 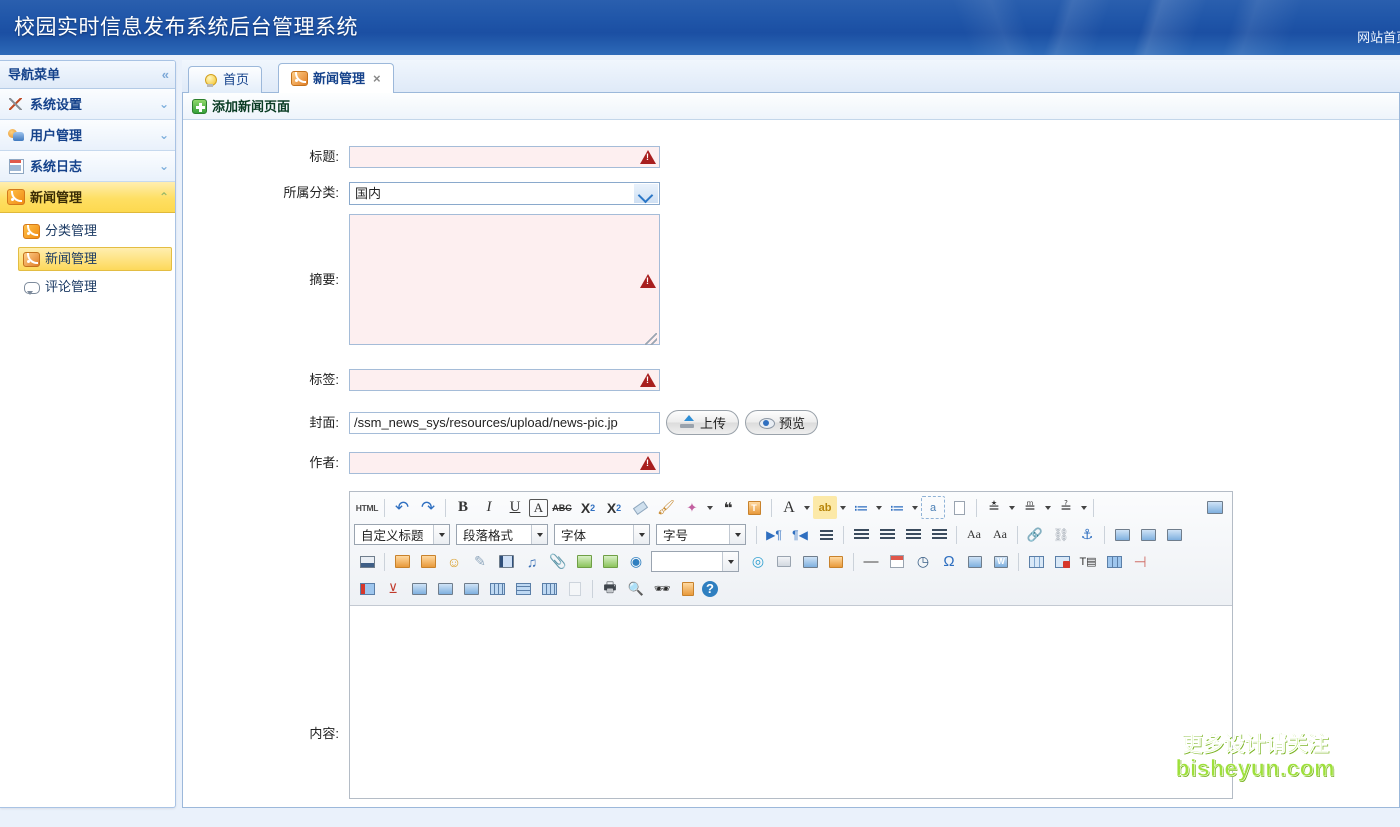 I want to click on delete-column-icon: ⊻, so click(x=393, y=588).